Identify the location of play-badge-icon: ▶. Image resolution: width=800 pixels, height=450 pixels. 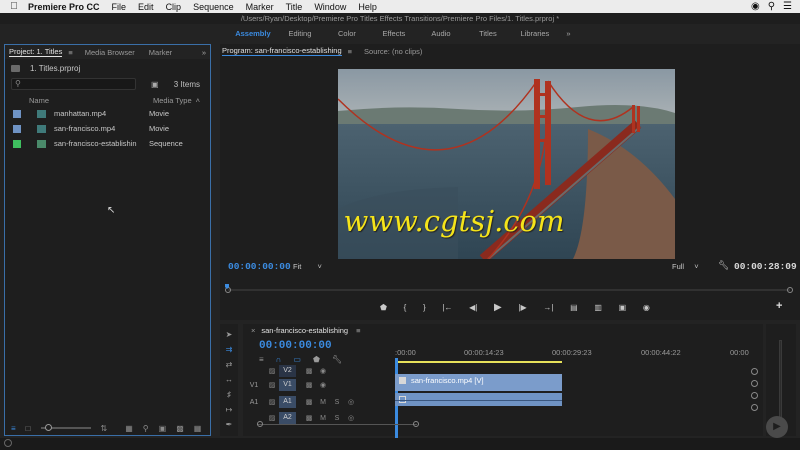
(777, 427).